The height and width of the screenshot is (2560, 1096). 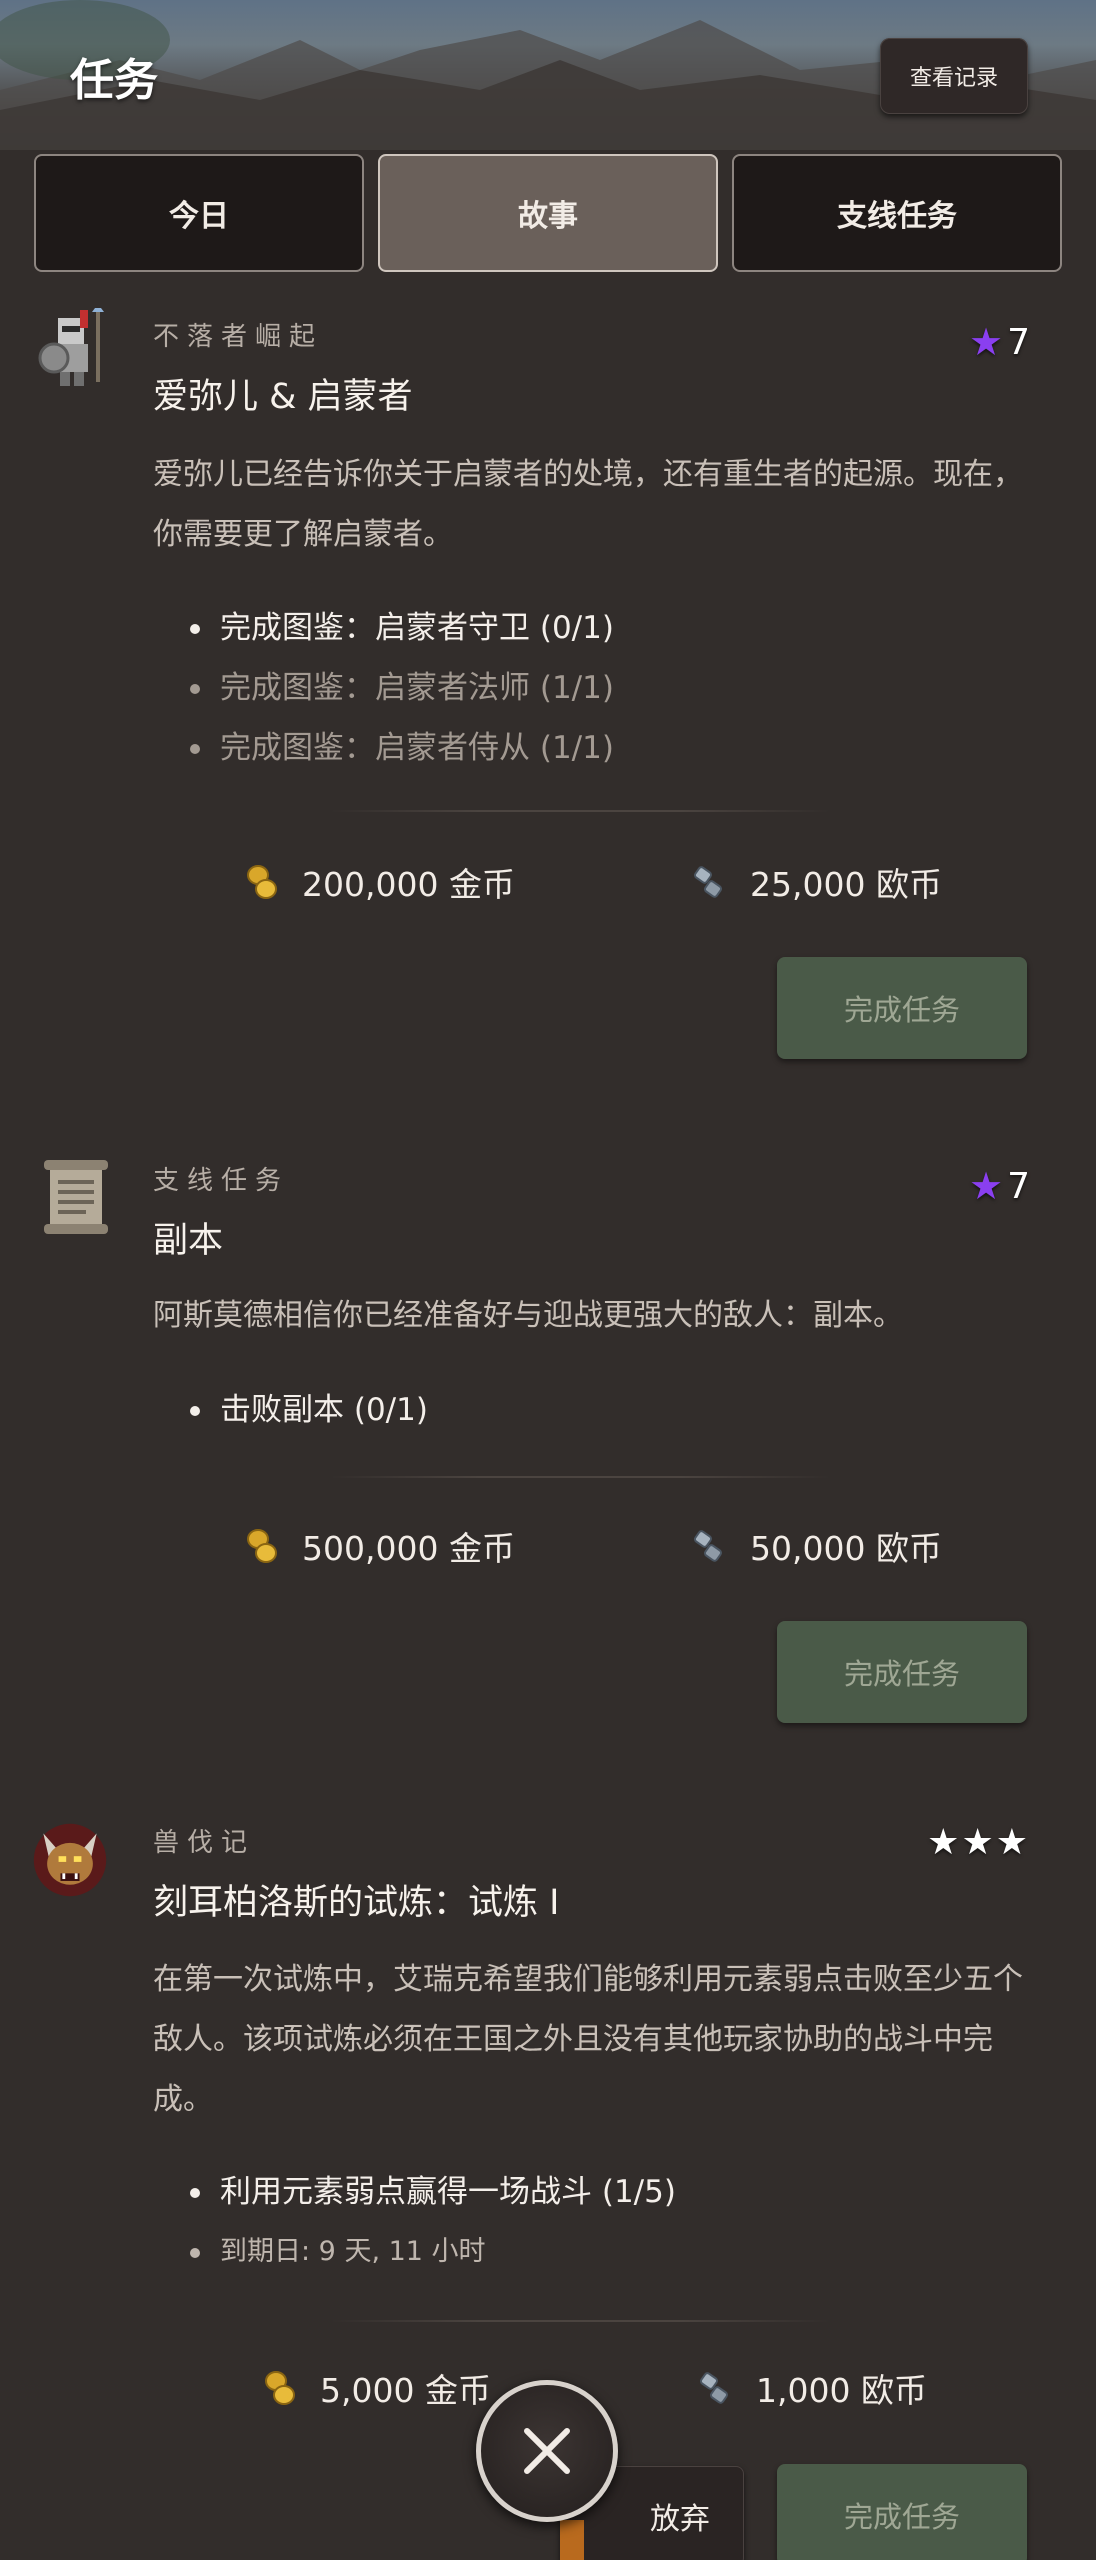 I want to click on quest-difficulty-stars: ★★★, so click(x=978, y=1842).